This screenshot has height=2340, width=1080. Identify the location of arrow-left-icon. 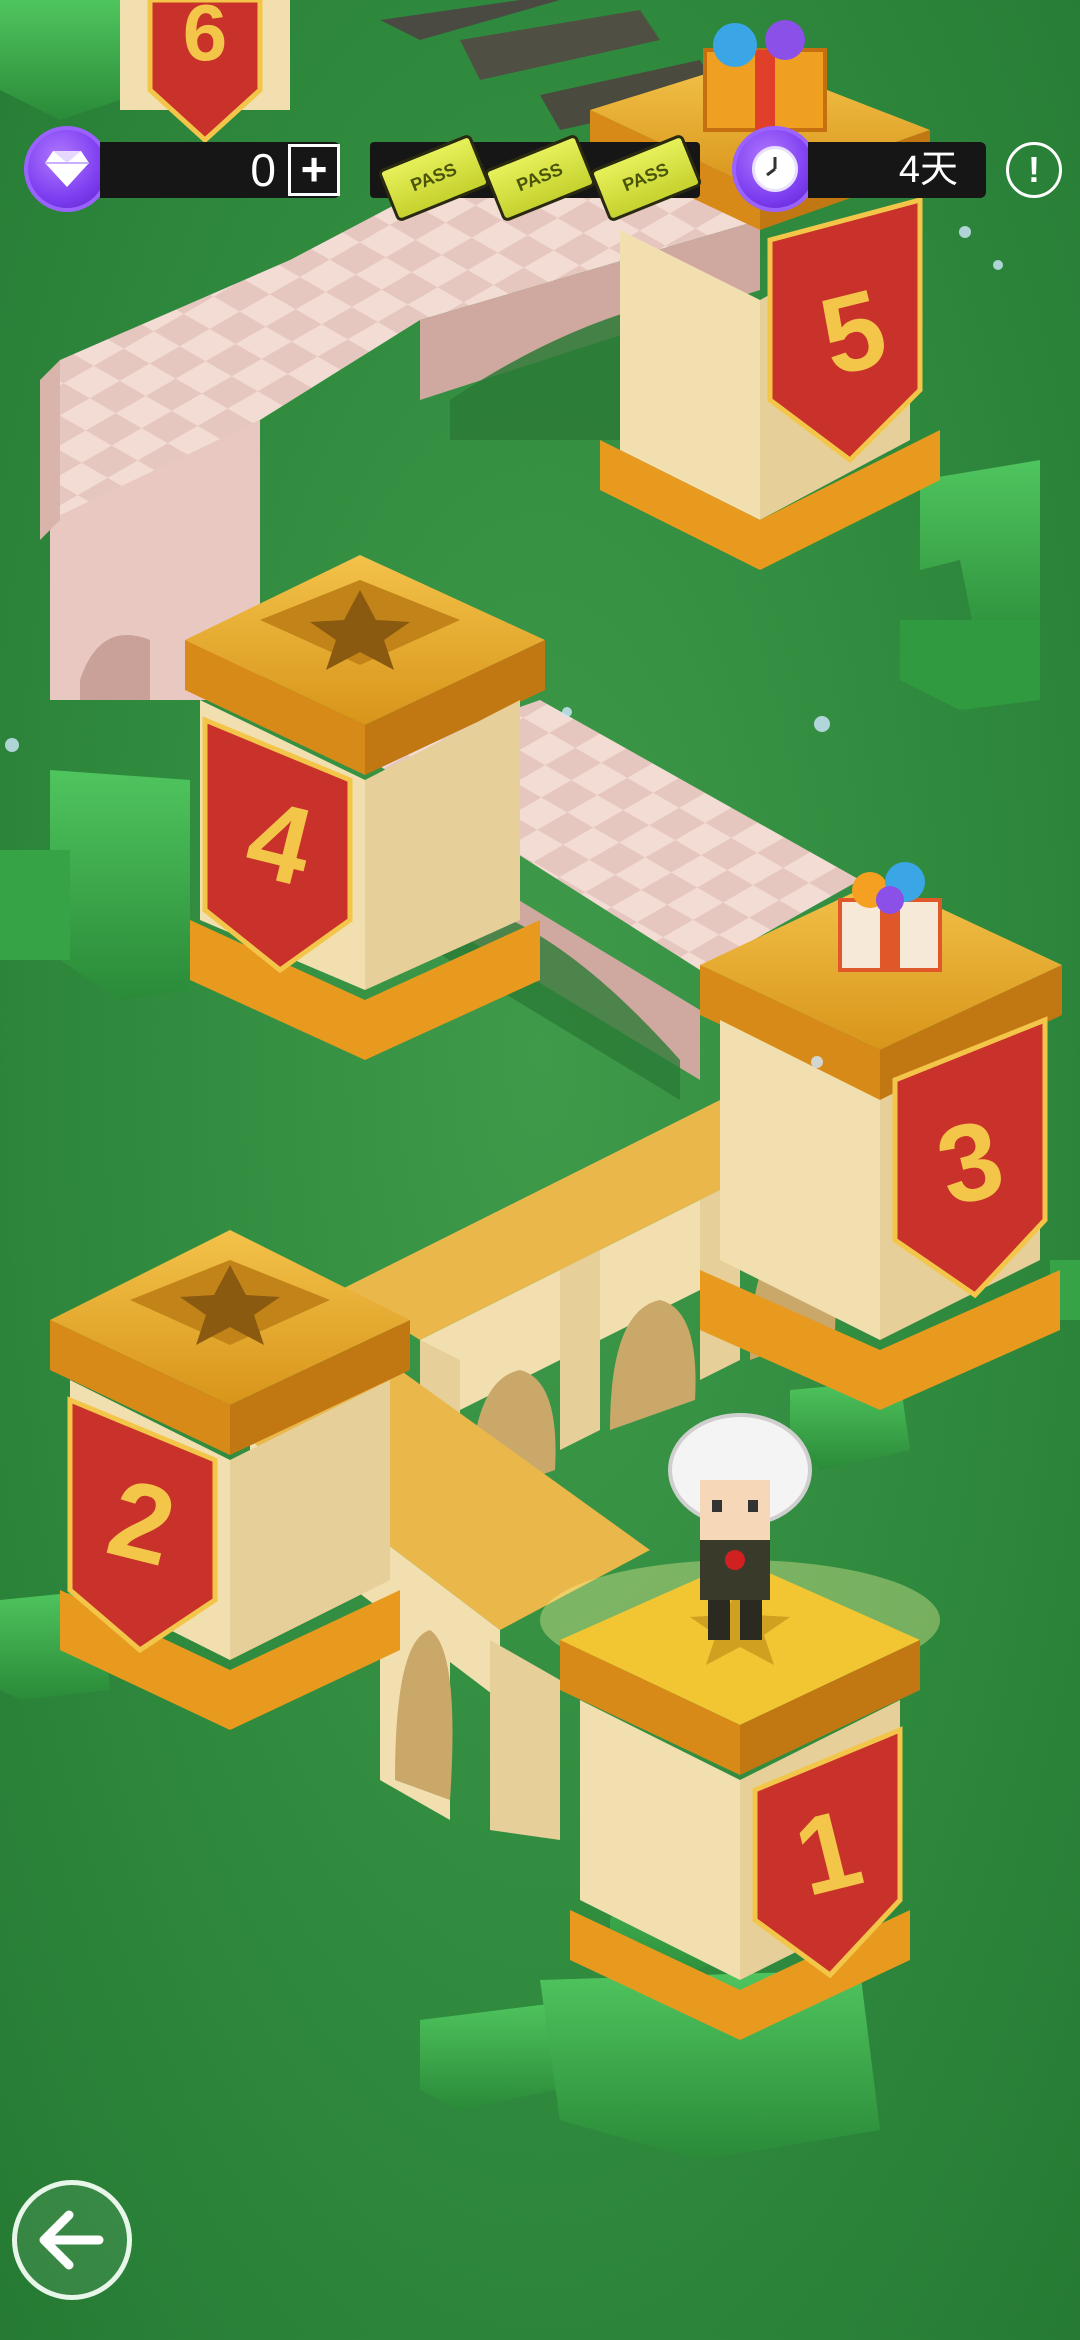
(71, 2240).